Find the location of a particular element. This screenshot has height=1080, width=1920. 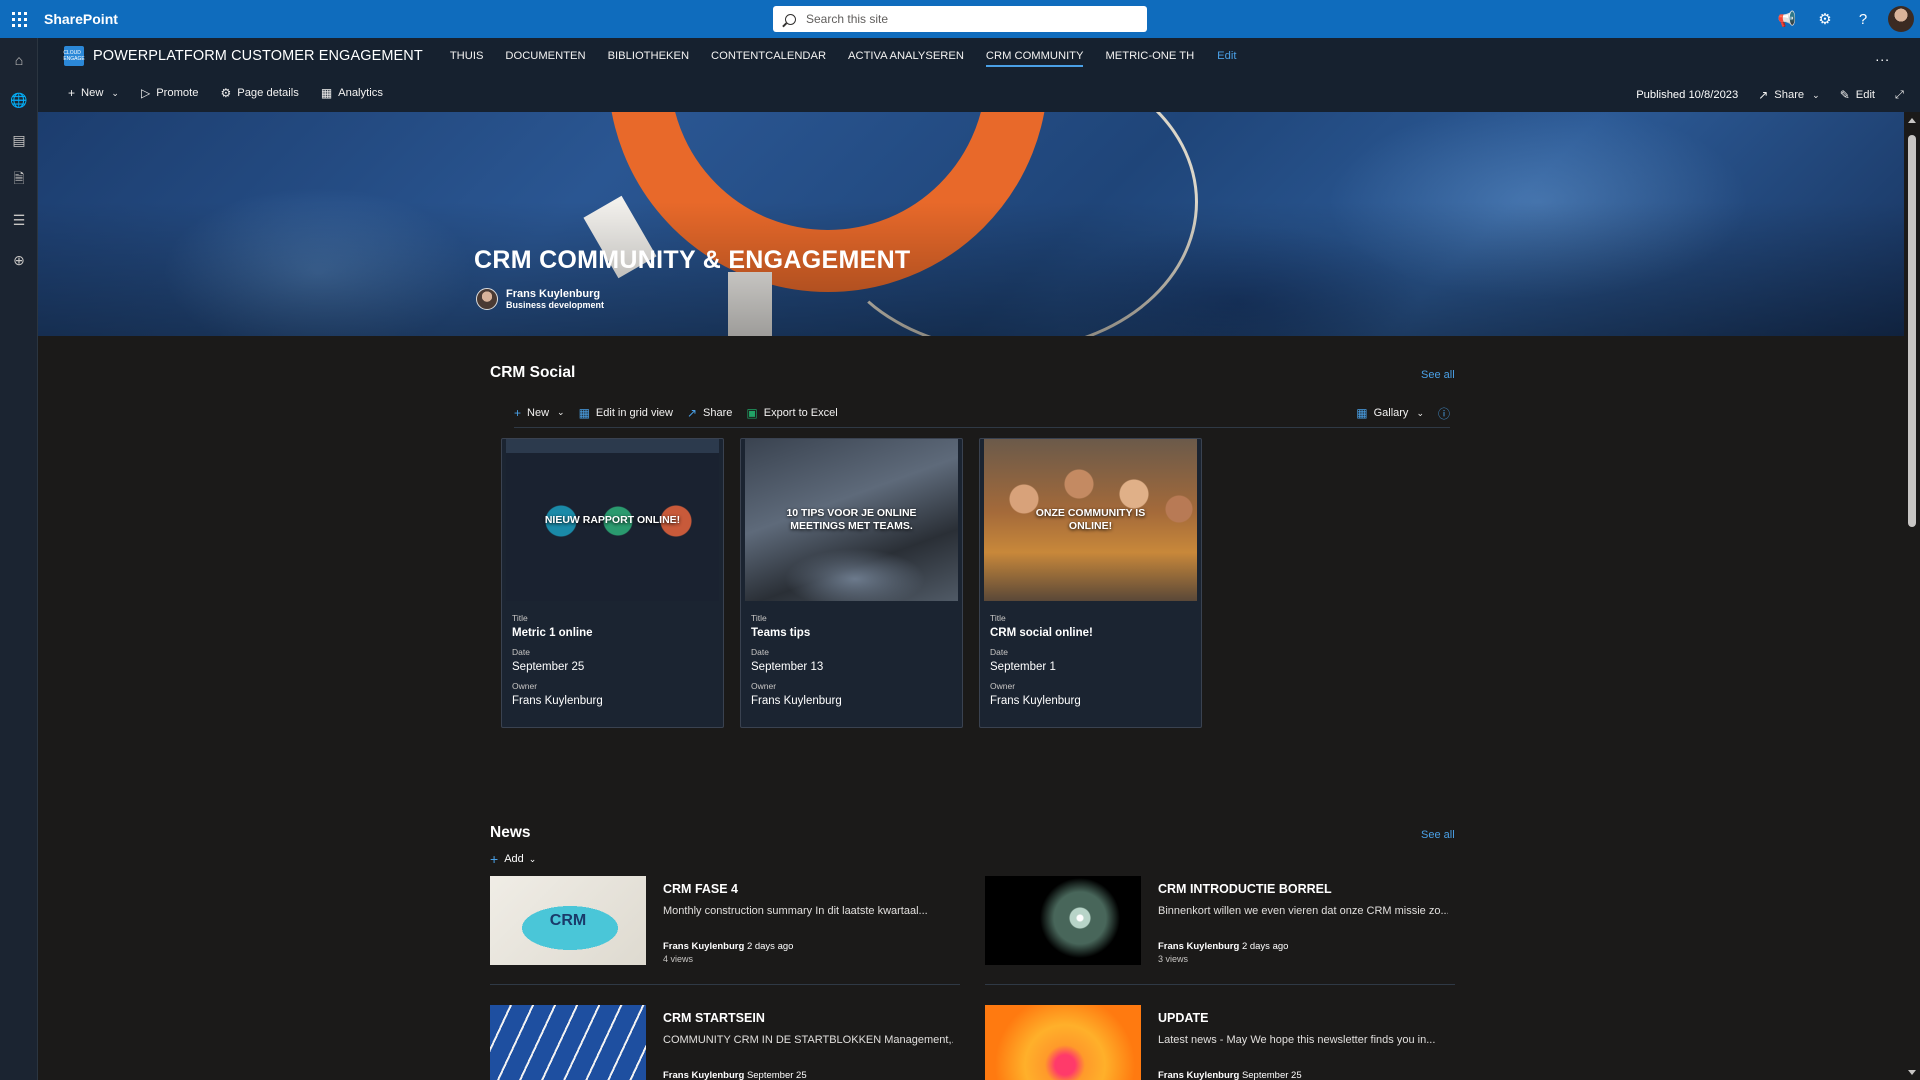

card-date: September 25 is located at coordinates (548, 667).